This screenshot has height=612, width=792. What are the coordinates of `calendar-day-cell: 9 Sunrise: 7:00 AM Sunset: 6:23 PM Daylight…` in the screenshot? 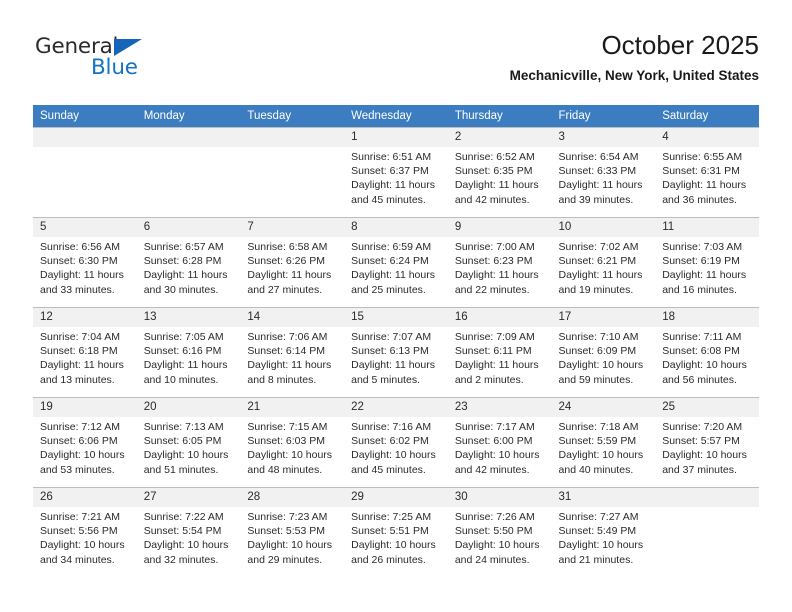 It's located at (499, 262).